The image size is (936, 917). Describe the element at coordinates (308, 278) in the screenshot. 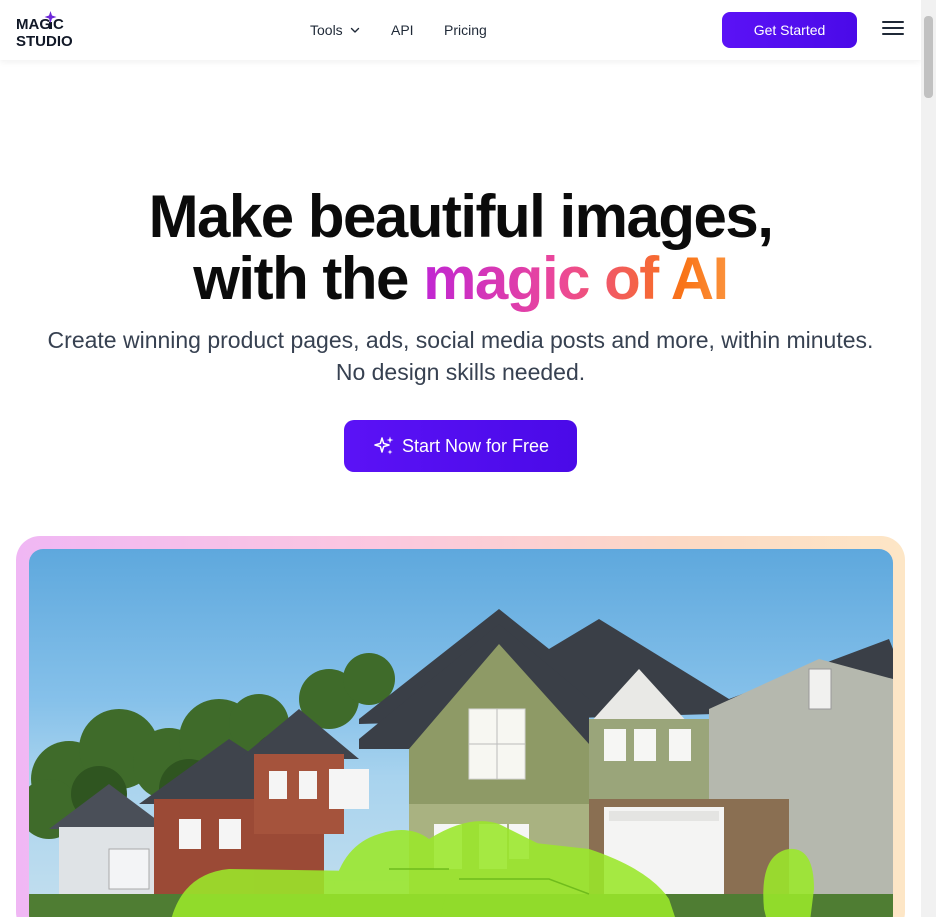

I see `hero-title-line2: with the` at that location.